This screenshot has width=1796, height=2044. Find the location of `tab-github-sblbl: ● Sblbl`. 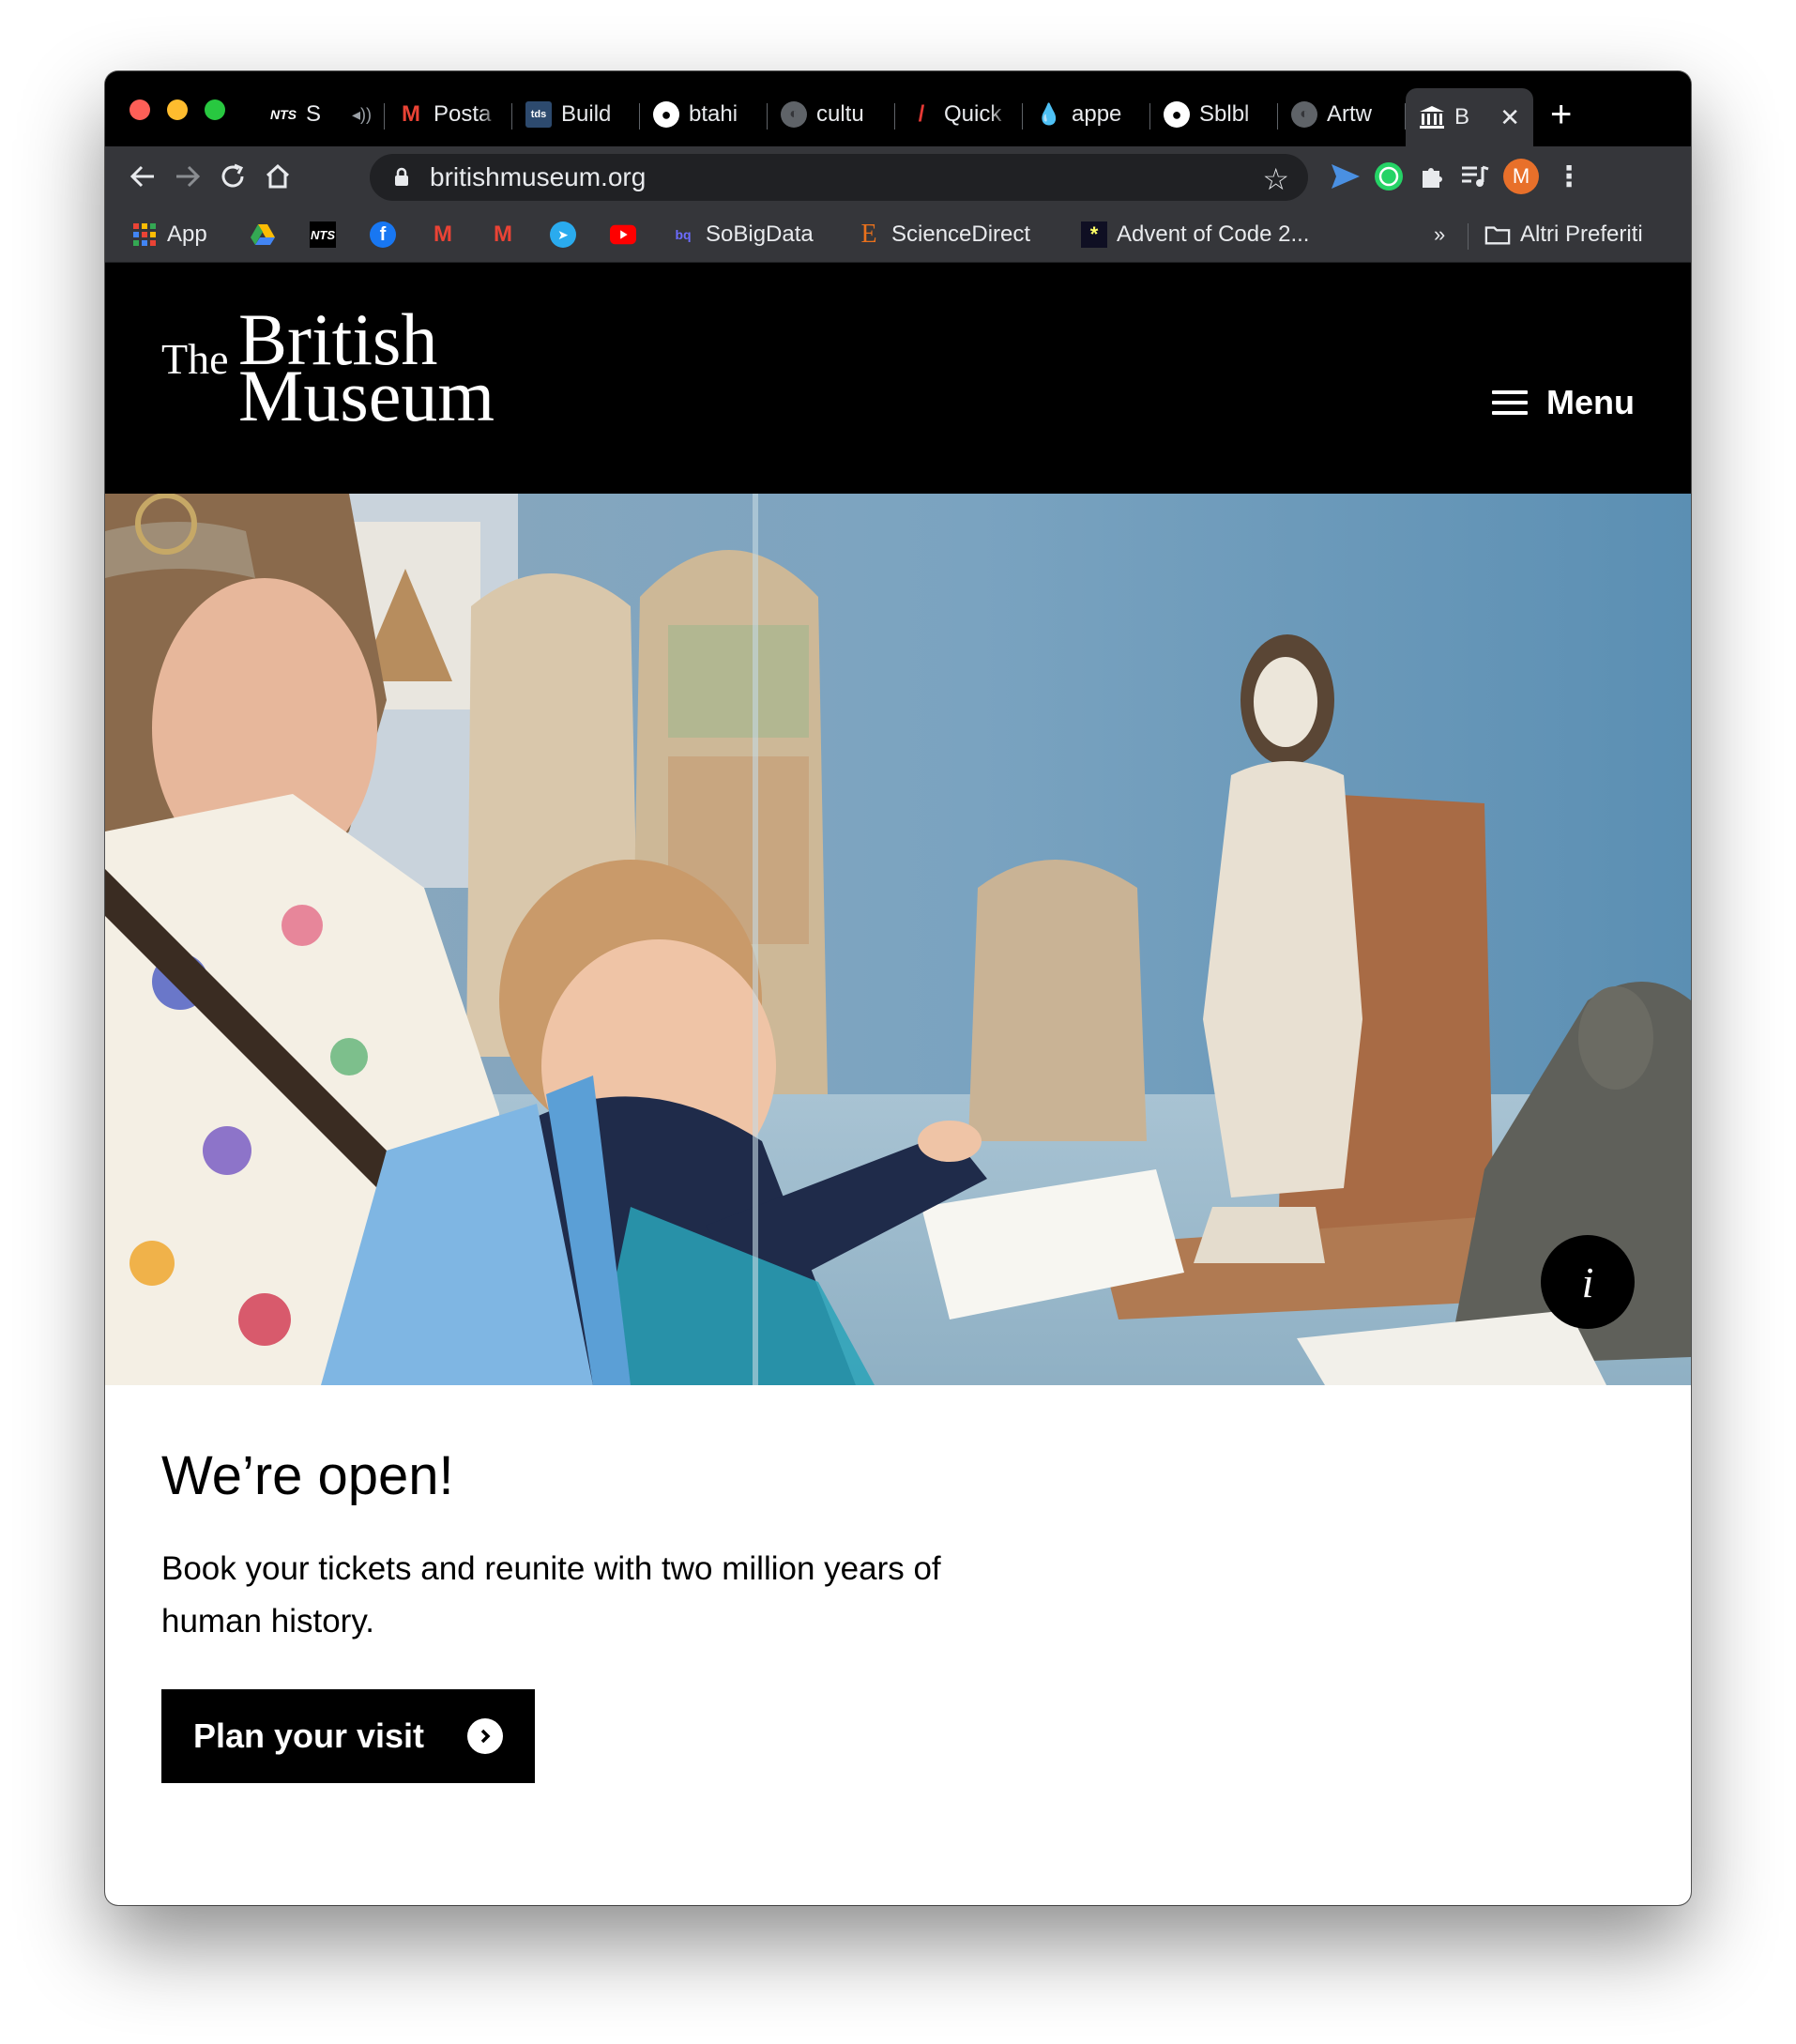

tab-github-sblbl: ● Sblbl is located at coordinates (1214, 114).